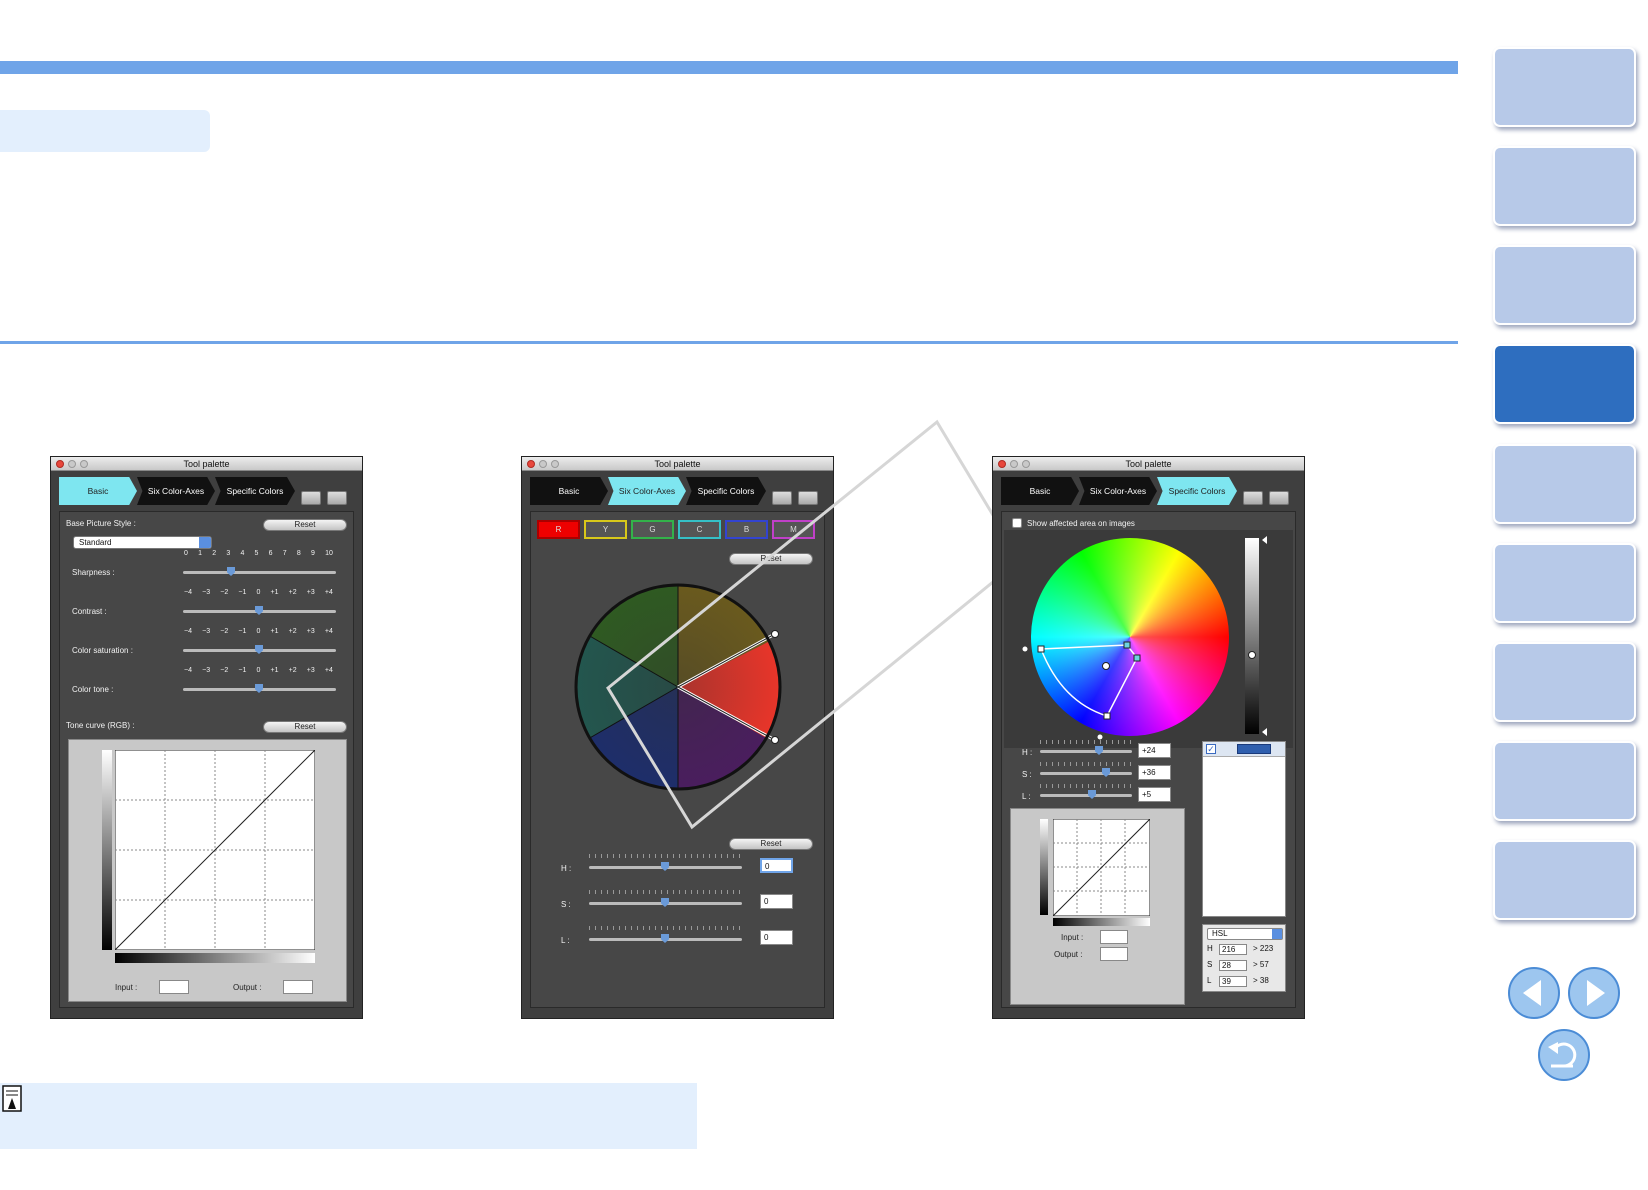  I want to click on hsl-reset-button: Reset, so click(771, 844).